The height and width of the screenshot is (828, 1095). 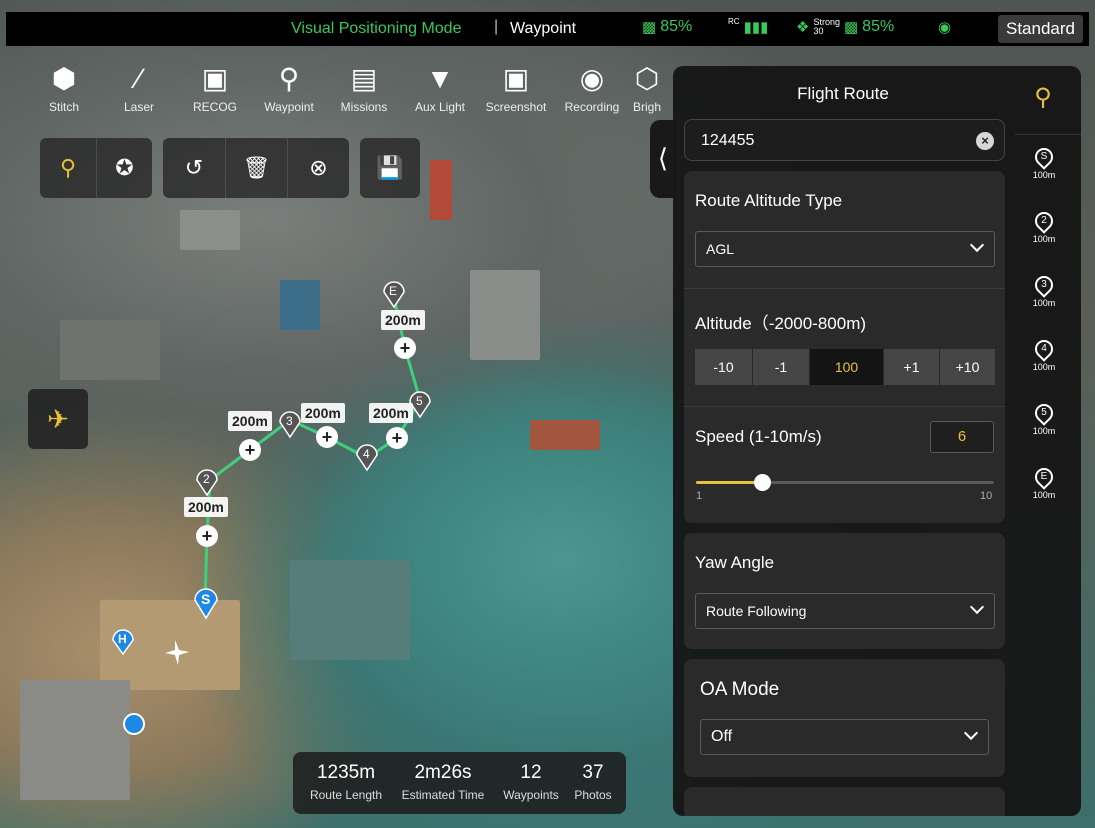 I want to click on tool-stitch: ⬢ Stitch, so click(x=64, y=86).